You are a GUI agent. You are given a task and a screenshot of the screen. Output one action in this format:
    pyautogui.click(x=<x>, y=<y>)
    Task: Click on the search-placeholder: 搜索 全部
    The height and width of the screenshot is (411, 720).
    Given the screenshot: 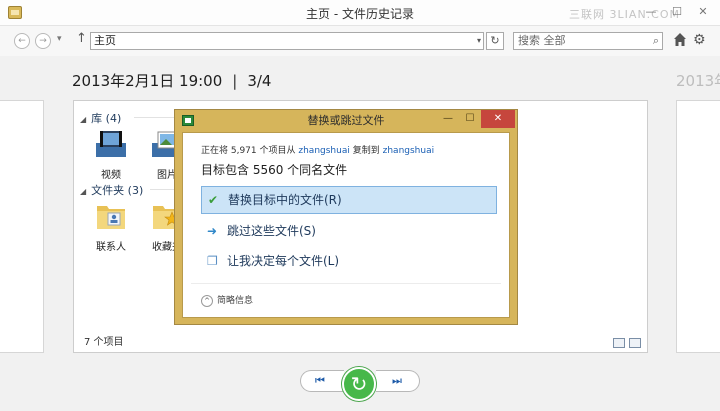 What is the action you would take?
    pyautogui.click(x=542, y=40)
    